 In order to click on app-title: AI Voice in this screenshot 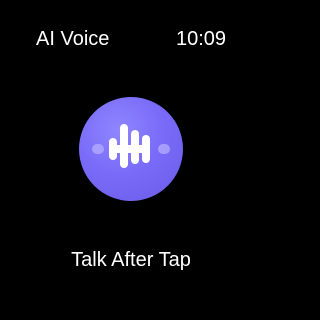, I will do `click(73, 39)`.